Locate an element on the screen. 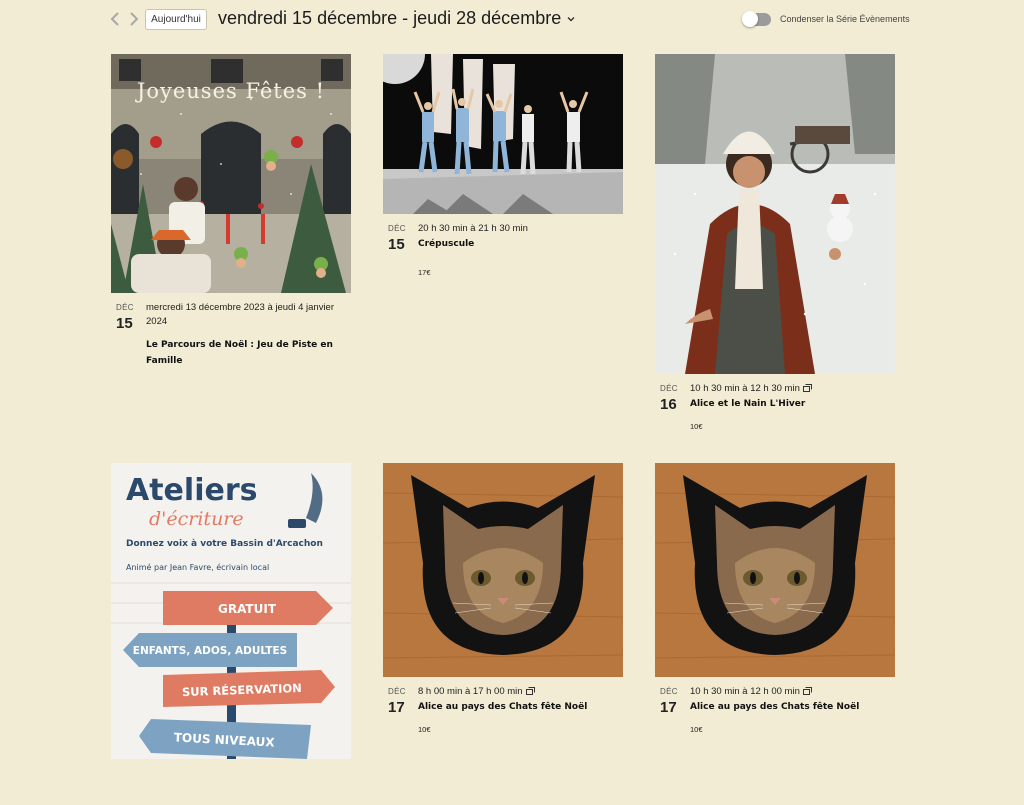 Image resolution: width=1024 pixels, height=805 pixels. condense-series-toggle is located at coordinates (756, 19).